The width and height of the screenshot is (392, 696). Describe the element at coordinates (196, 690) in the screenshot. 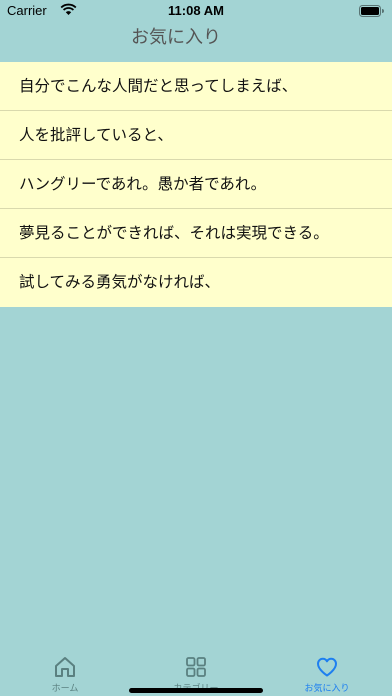

I see `home-indicator` at that location.